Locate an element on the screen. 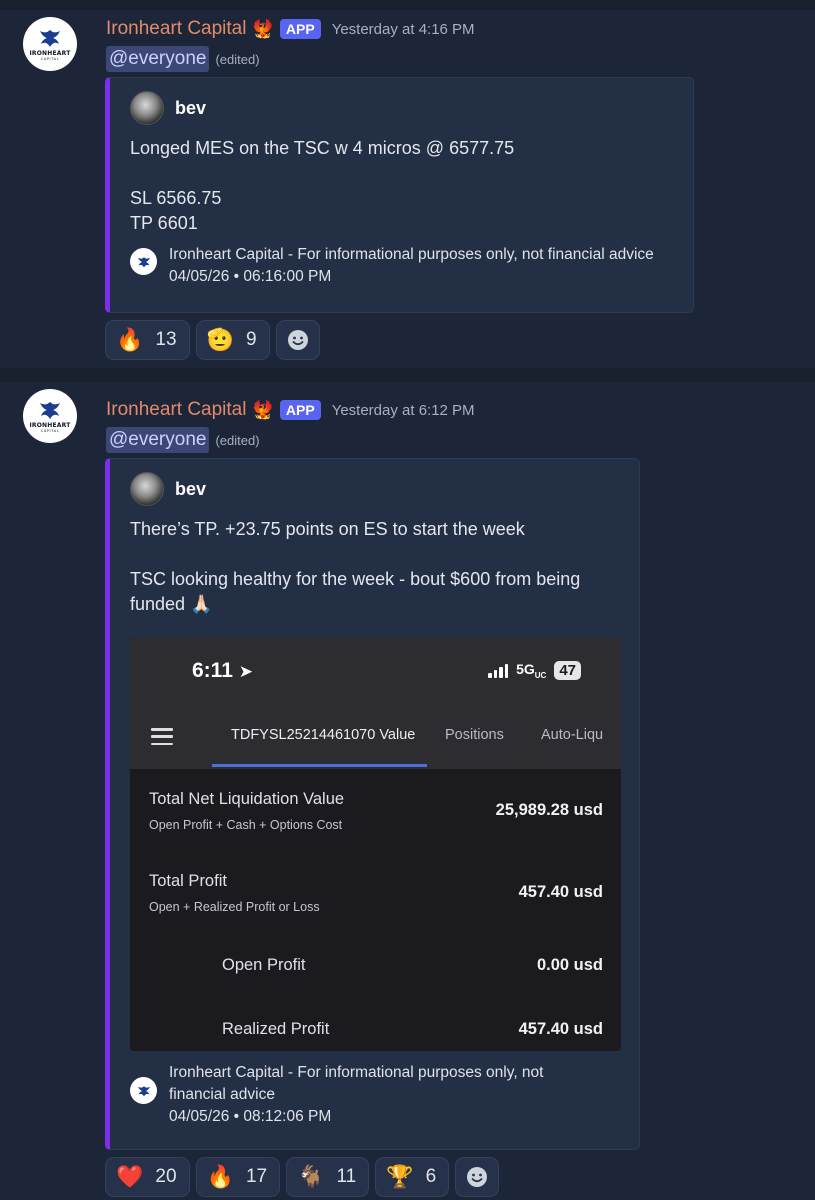 The height and width of the screenshot is (1200, 815). reaction-fire: 🔥 17 is located at coordinates (238, 1177).